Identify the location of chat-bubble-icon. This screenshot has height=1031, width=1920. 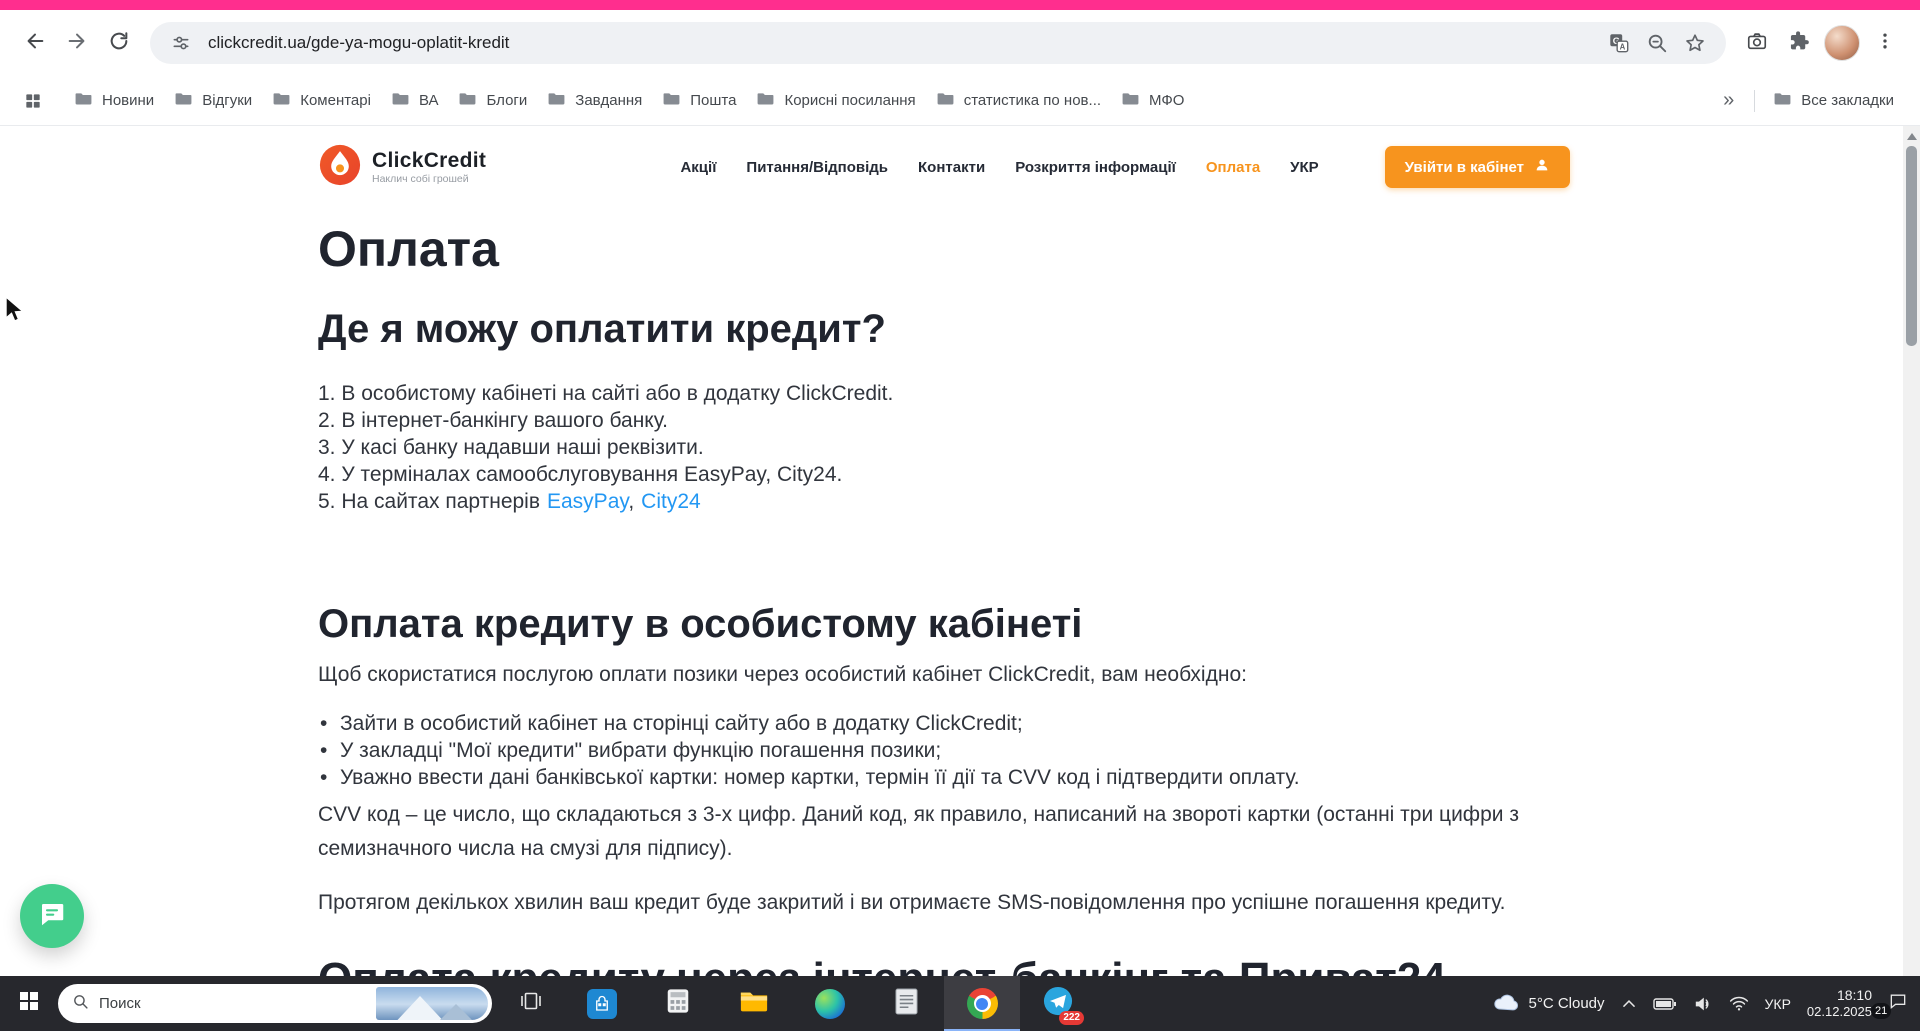
(52, 916).